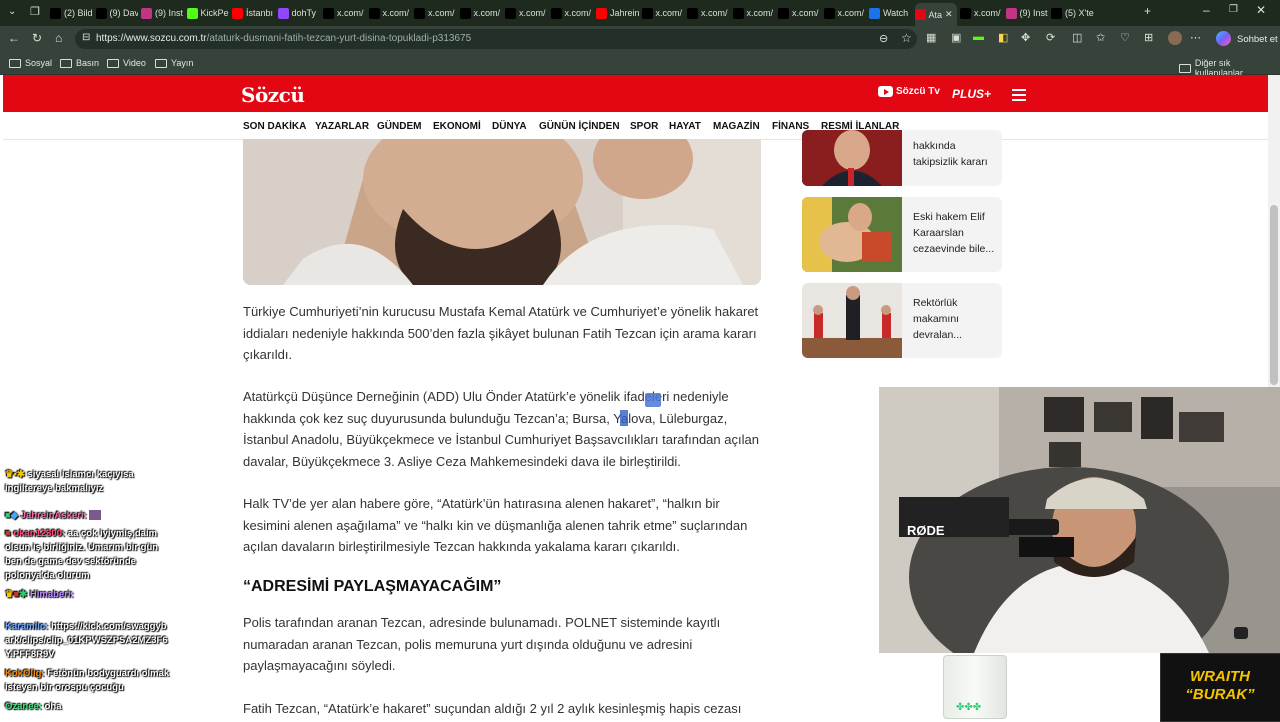 The image size is (1280, 722). What do you see at coordinates (1019, 96) in the screenshot?
I see `hamburger-menu-icon` at bounding box center [1019, 96].